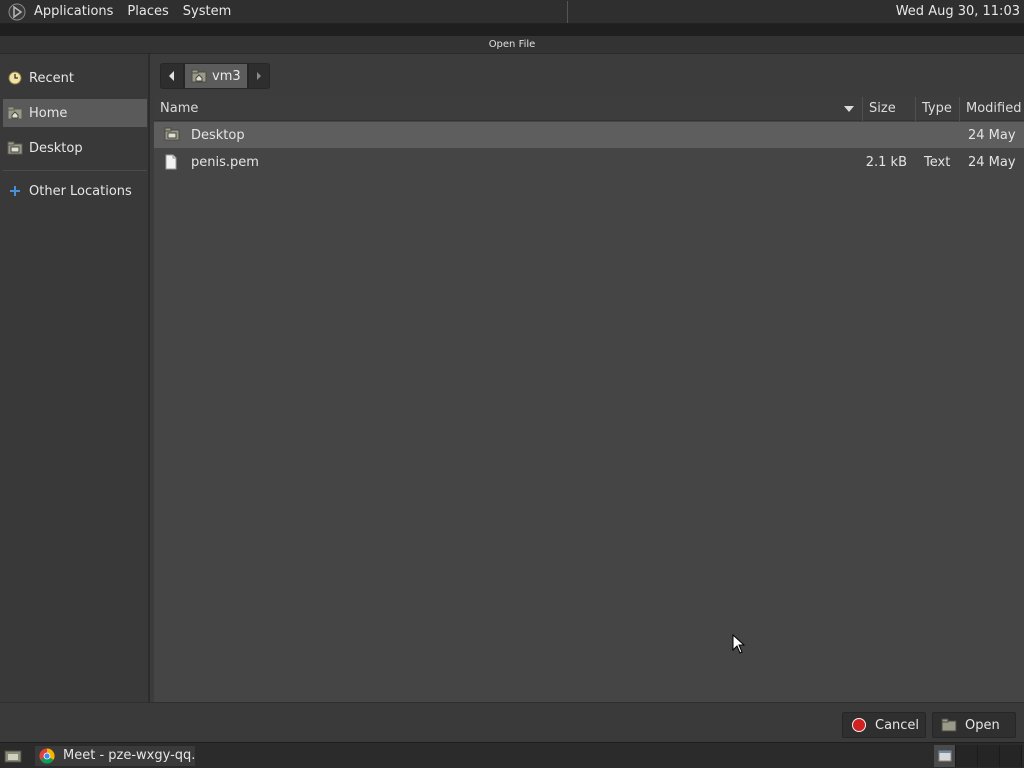 The width and height of the screenshot is (1024, 768). What do you see at coordinates (147, 11) in the screenshot?
I see `menu-places: Places` at bounding box center [147, 11].